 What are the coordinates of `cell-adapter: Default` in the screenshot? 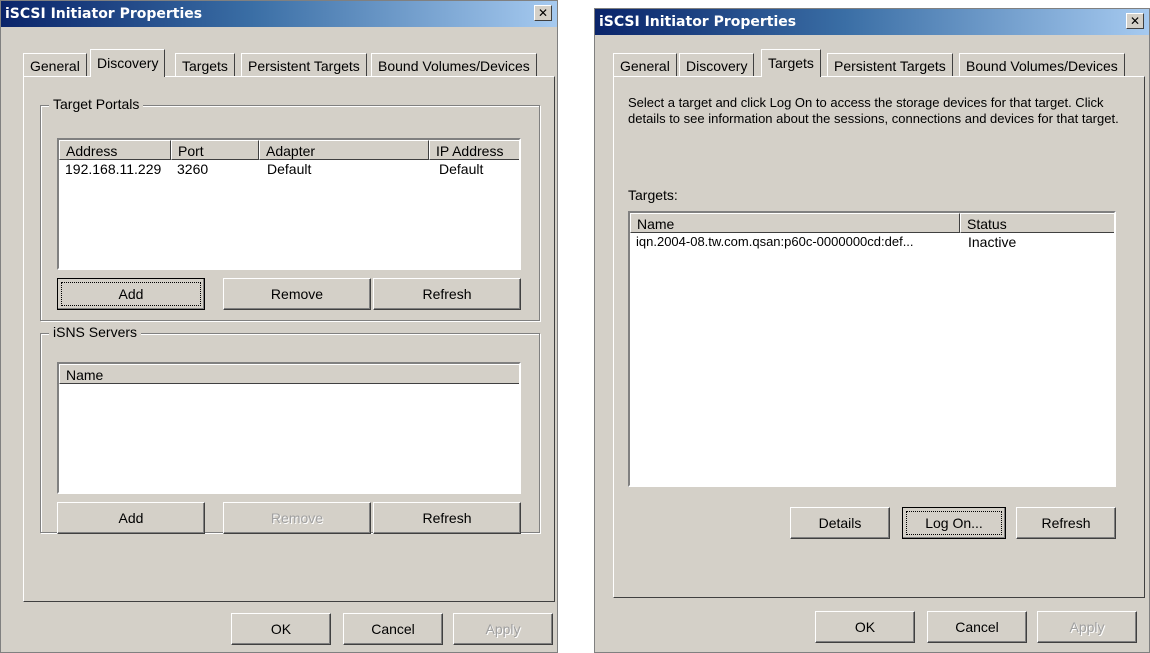 It's located at (289, 169).